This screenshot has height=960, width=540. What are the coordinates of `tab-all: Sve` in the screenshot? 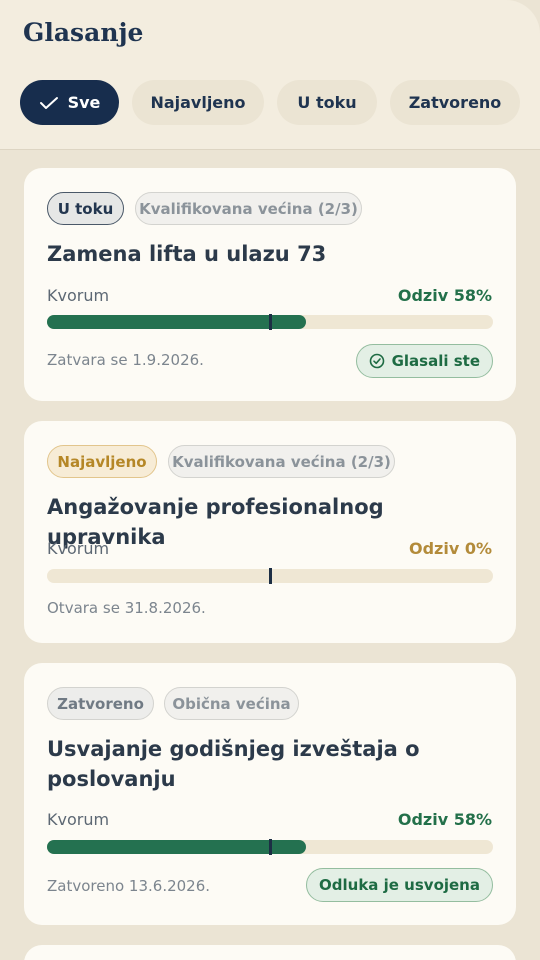 It's located at (69, 102).